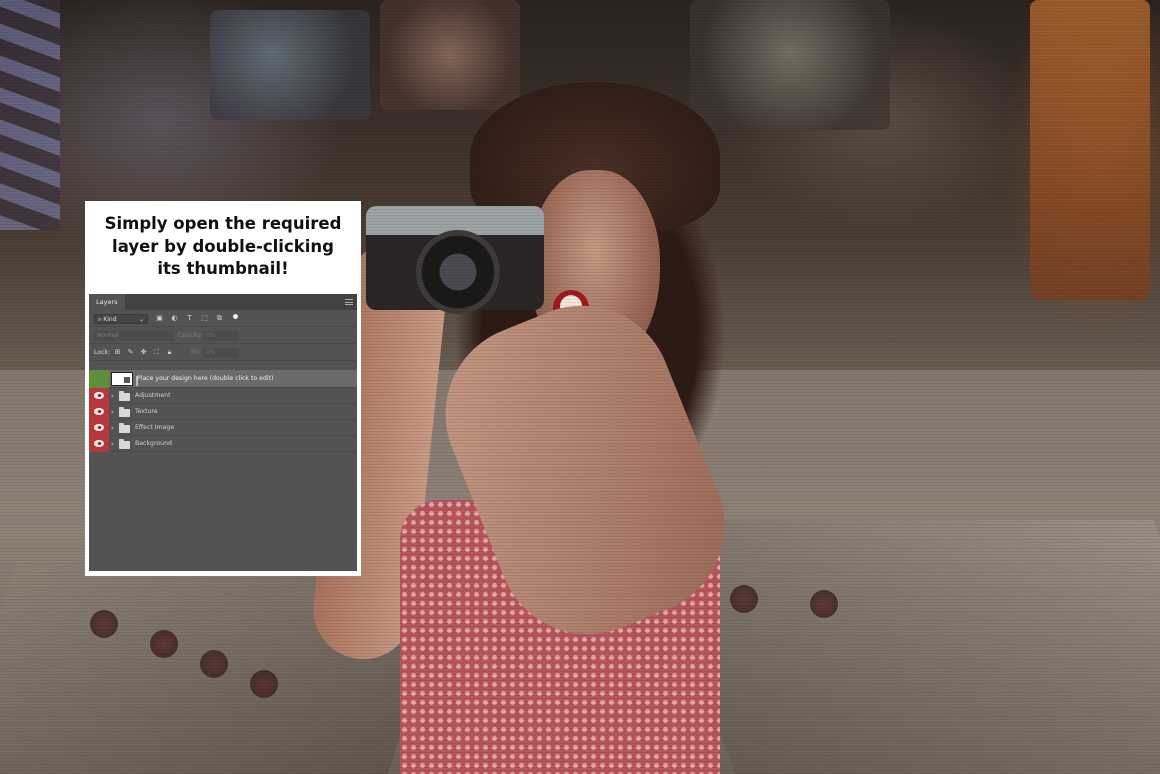 This screenshot has width=1160, height=774. Describe the element at coordinates (174, 318) in the screenshot. I see `adjustment-filter-icon: ◐` at that location.